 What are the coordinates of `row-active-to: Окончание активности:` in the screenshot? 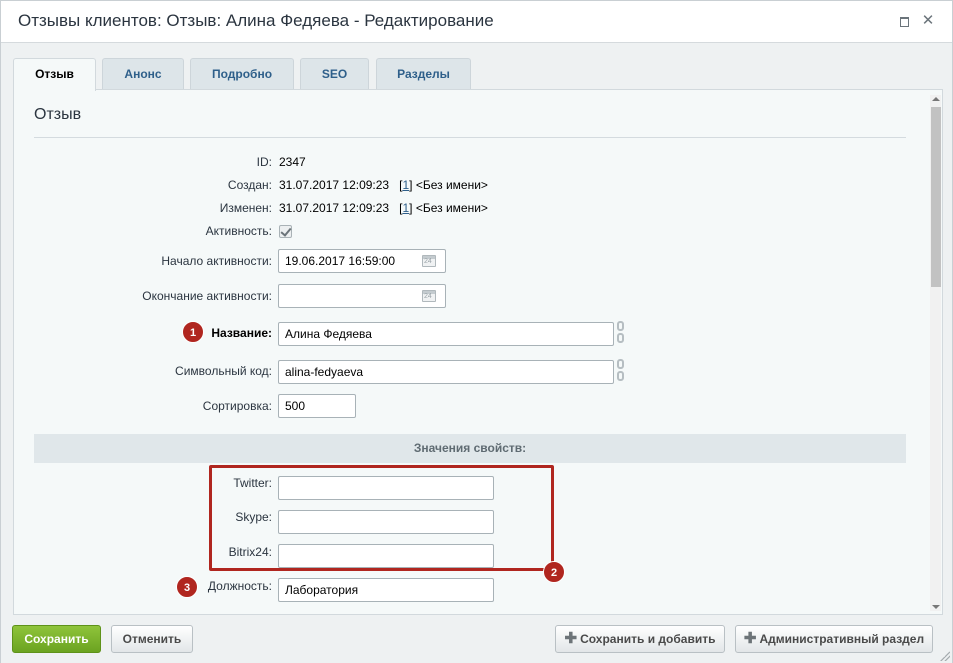 It's located at (464, 297).